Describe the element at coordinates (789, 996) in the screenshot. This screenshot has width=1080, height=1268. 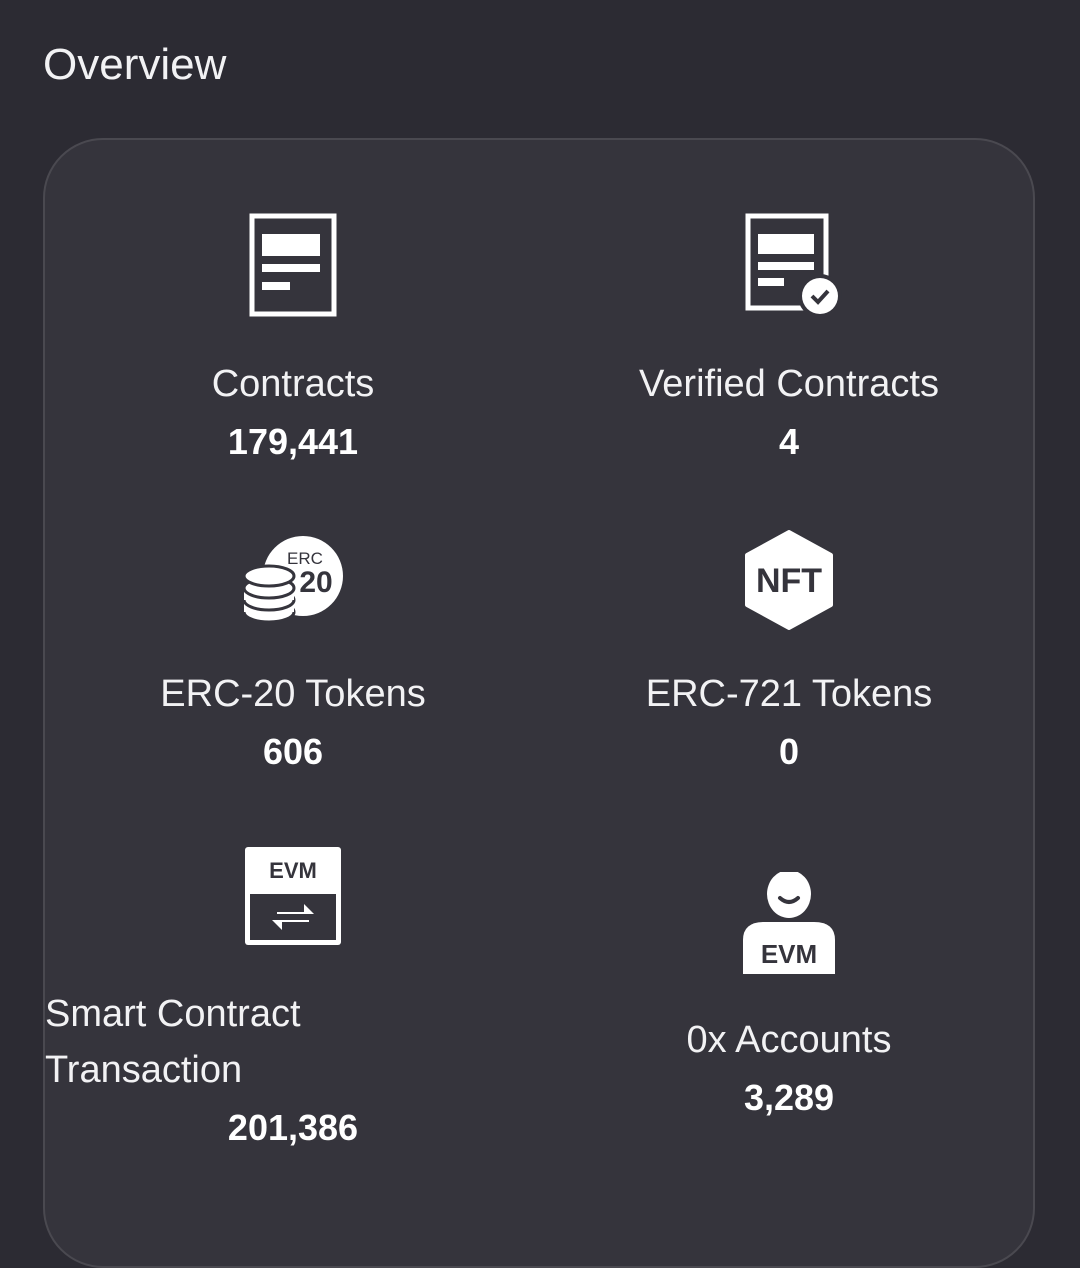
I see `stat-0x-accounts: EVM 0x Accounts 3,289` at that location.